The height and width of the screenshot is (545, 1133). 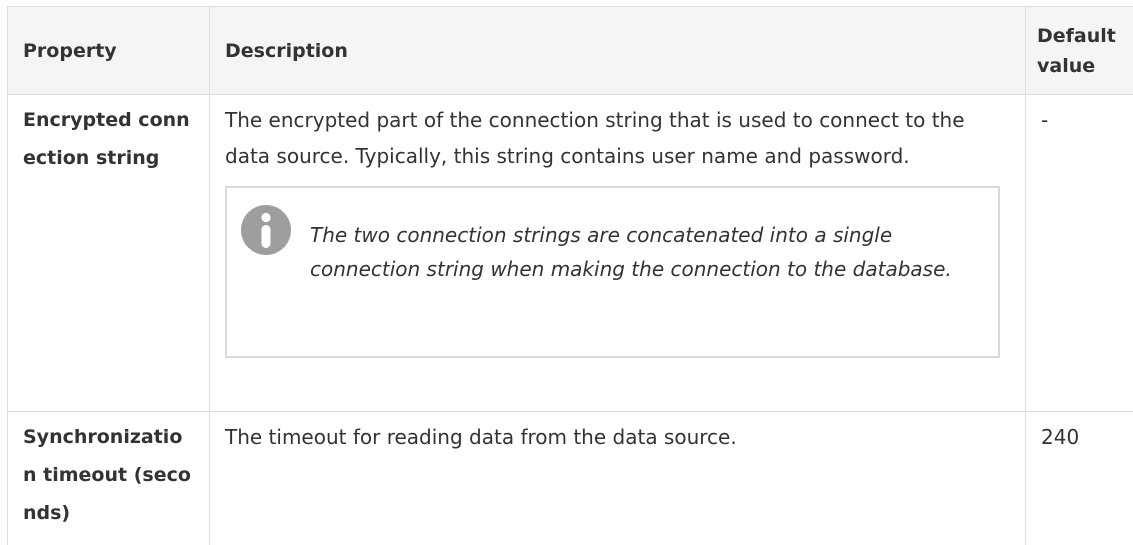 What do you see at coordinates (1079, 253) in the screenshot?
I see `default-value-cell: -` at bounding box center [1079, 253].